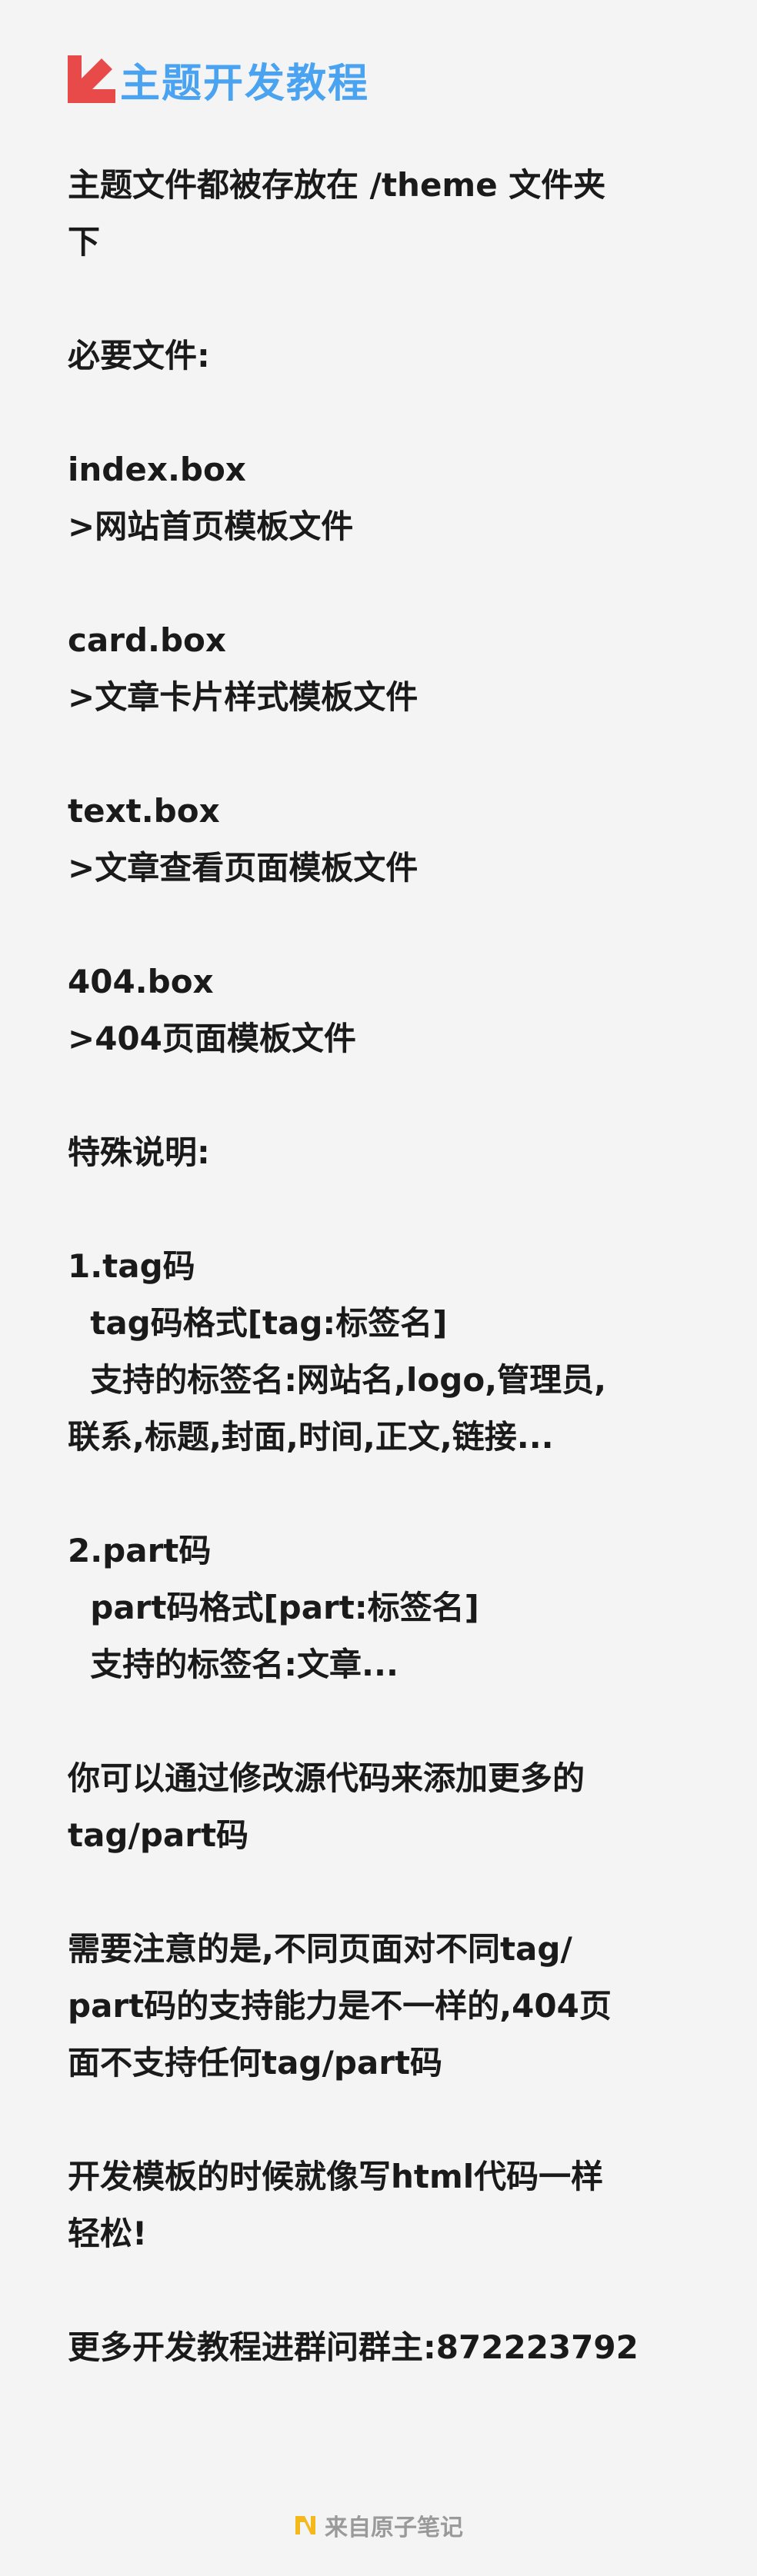 This screenshot has height=2576, width=757. I want to click on page-title: 主题开发教程, so click(245, 84).